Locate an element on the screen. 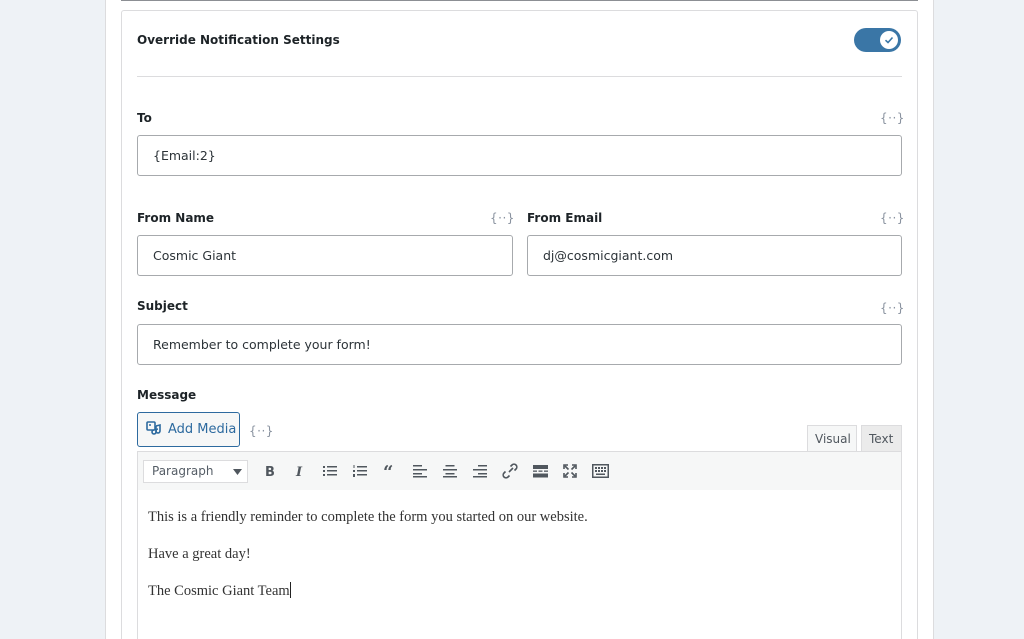 The height and width of the screenshot is (639, 1024). override-notification-toggle is located at coordinates (877, 40).